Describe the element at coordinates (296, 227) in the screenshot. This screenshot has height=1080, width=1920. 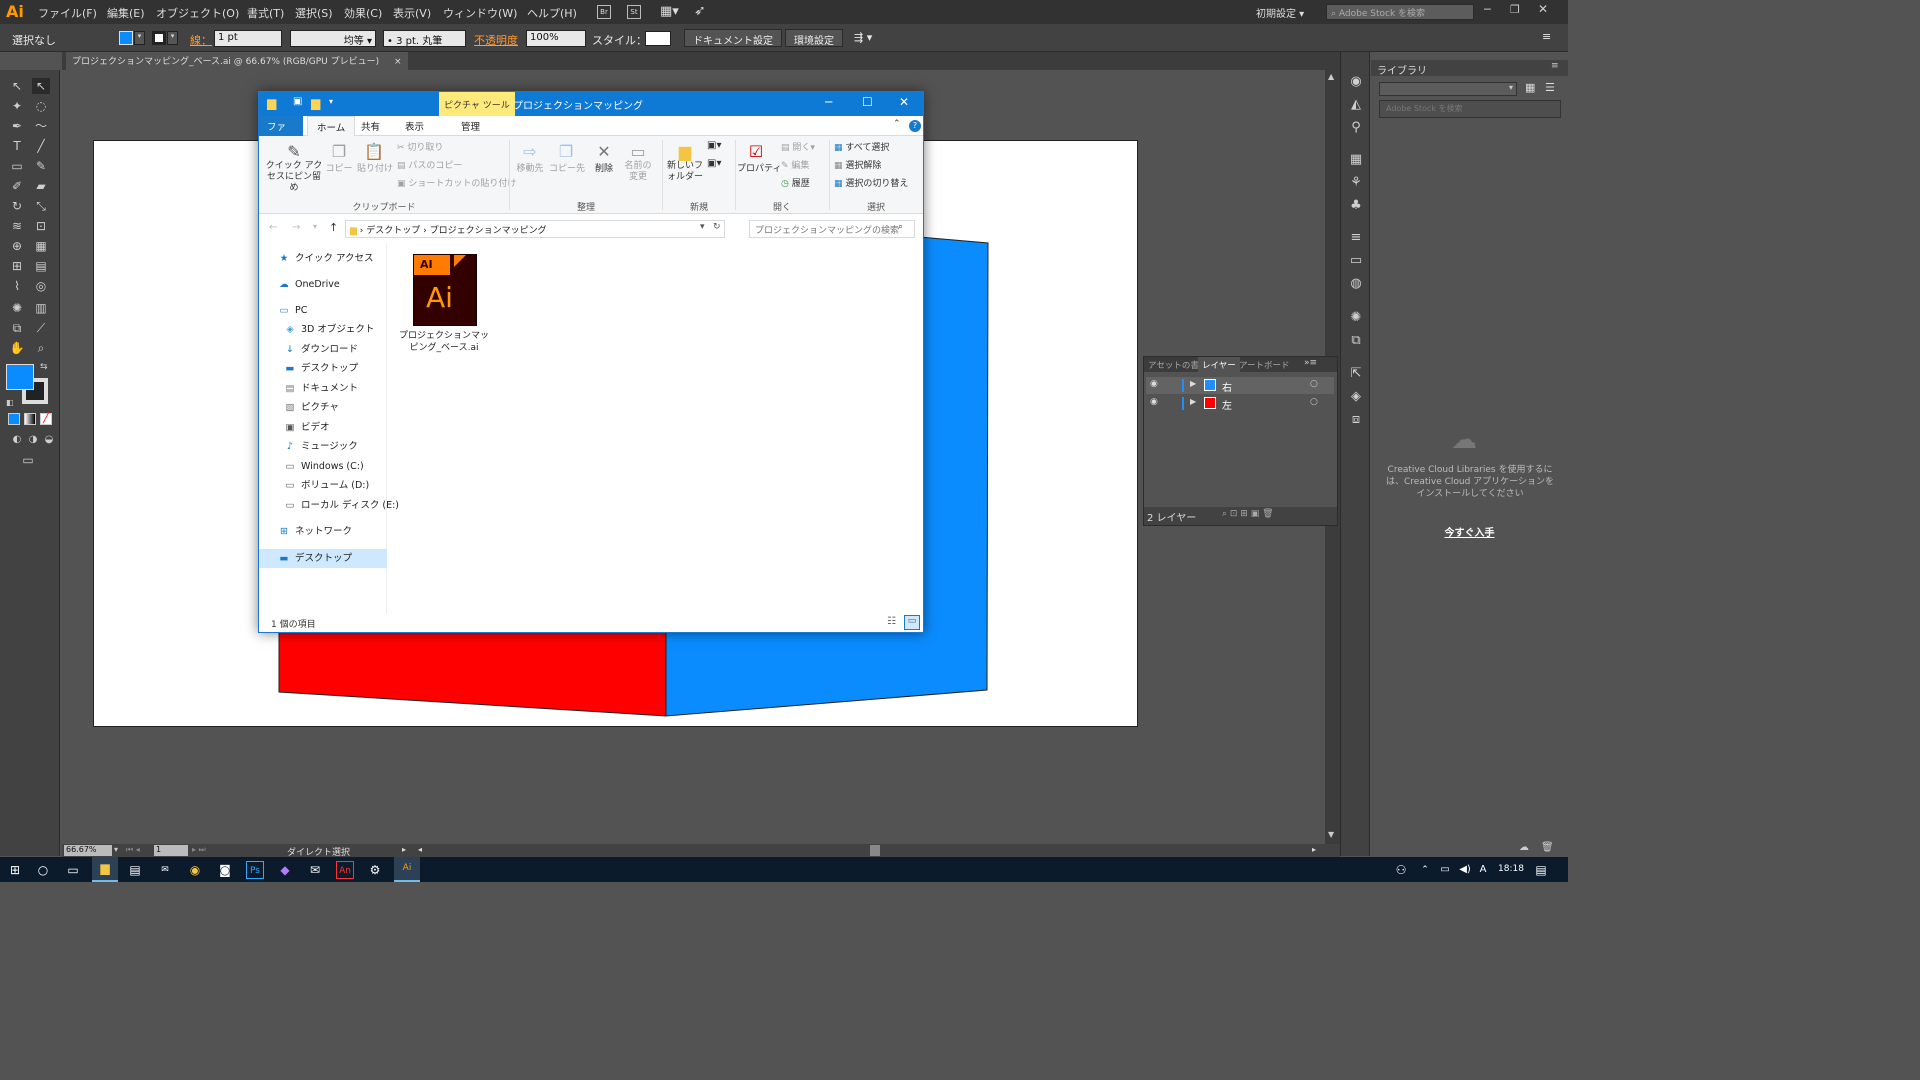
I see `forward-arrow-icon: →` at that location.